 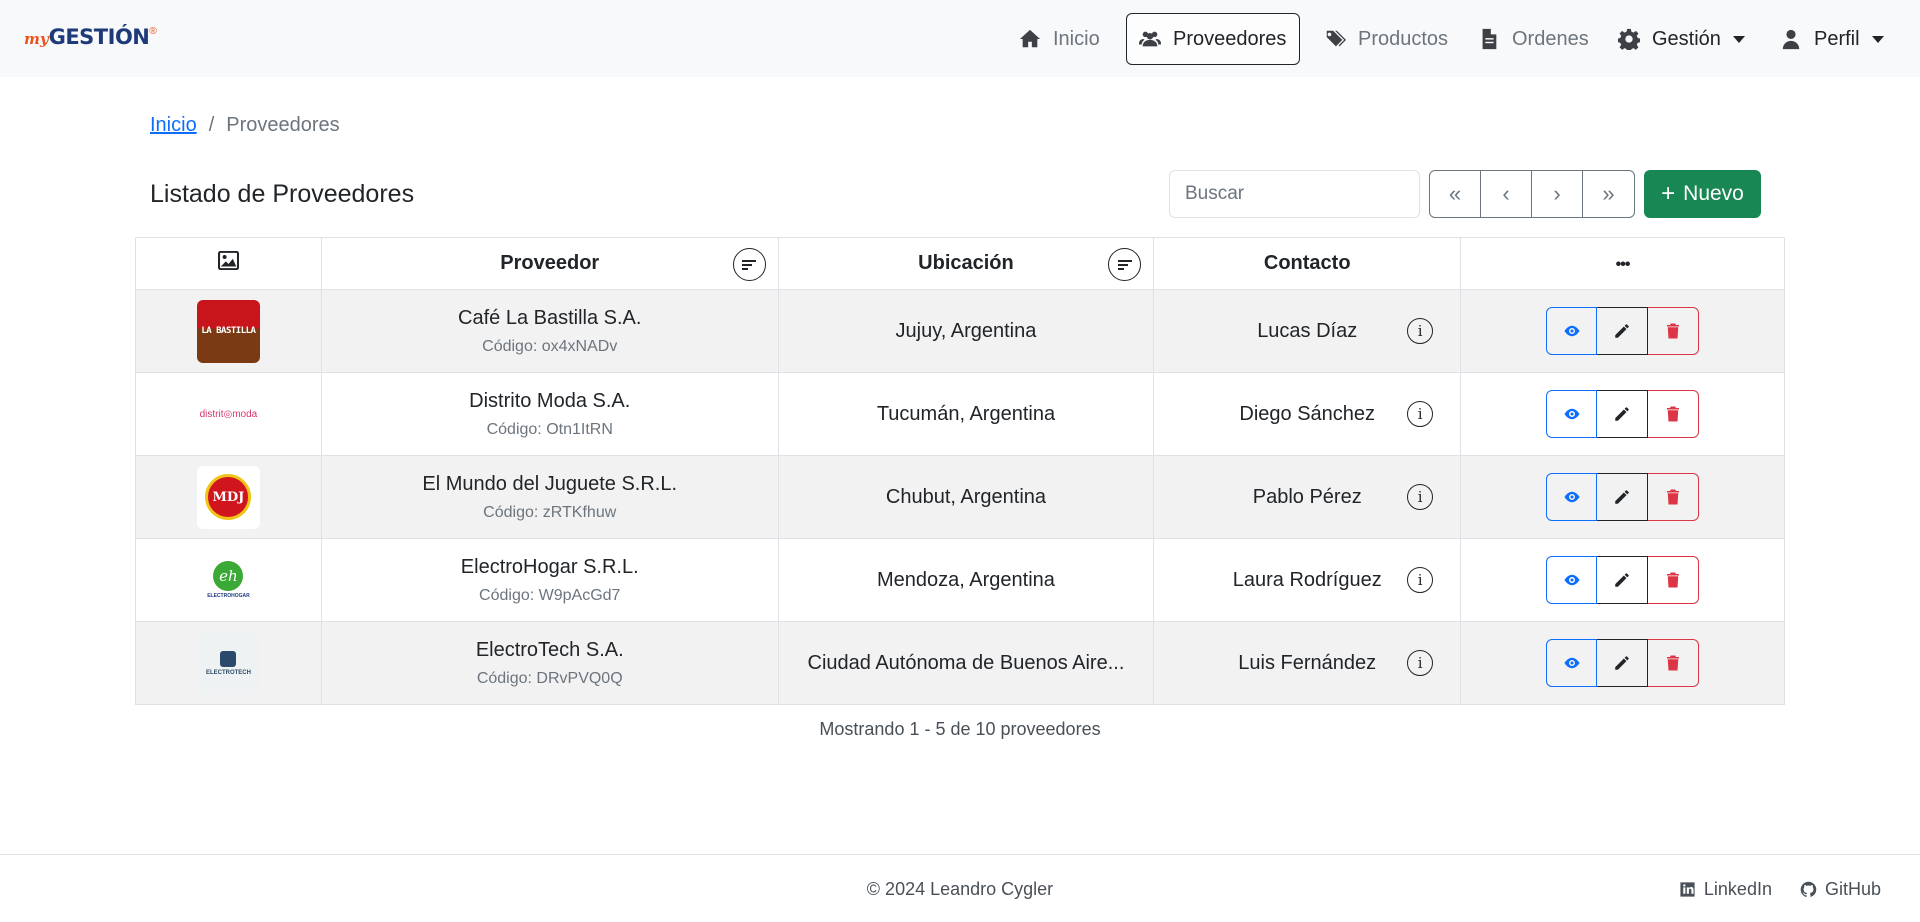 What do you see at coordinates (550, 512) in the screenshot?
I see `supplier-code: Código: zRTKfhuw` at bounding box center [550, 512].